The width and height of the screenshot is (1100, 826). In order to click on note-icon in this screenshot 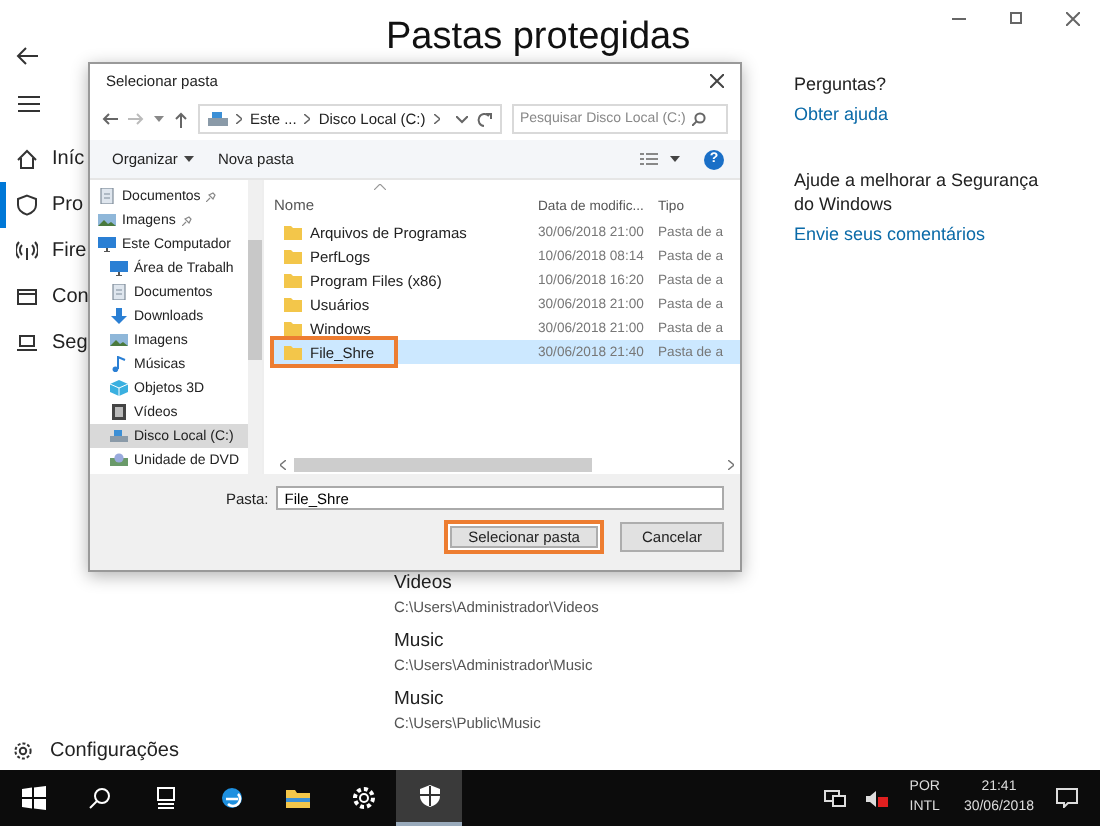, I will do `click(119, 364)`.